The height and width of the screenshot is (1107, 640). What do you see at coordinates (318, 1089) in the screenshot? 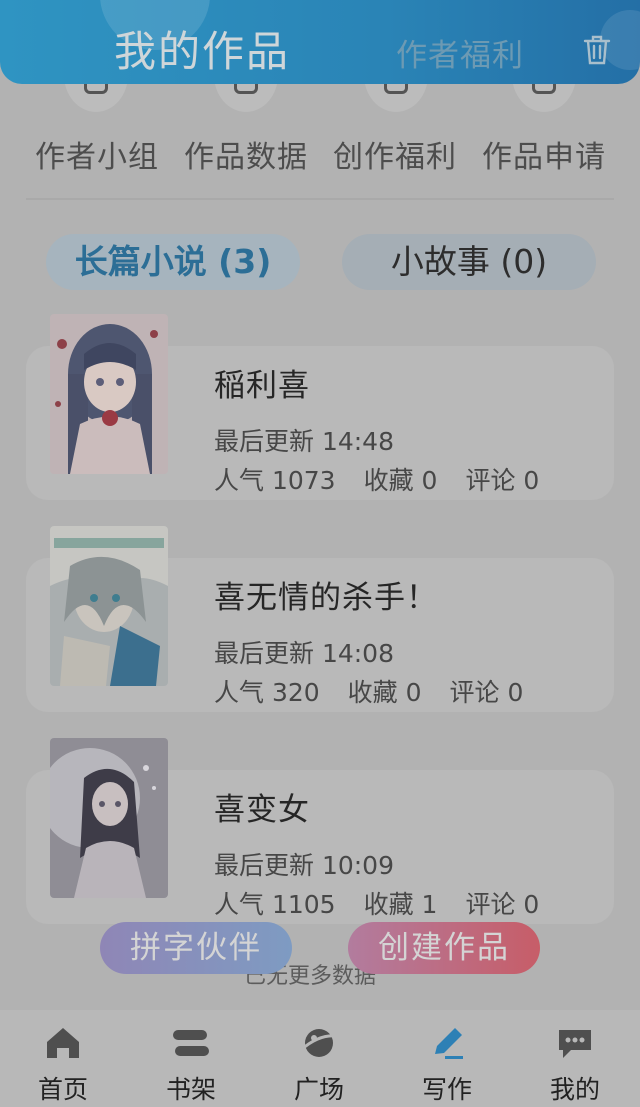
I see `nav-label: 广场` at bounding box center [318, 1089].